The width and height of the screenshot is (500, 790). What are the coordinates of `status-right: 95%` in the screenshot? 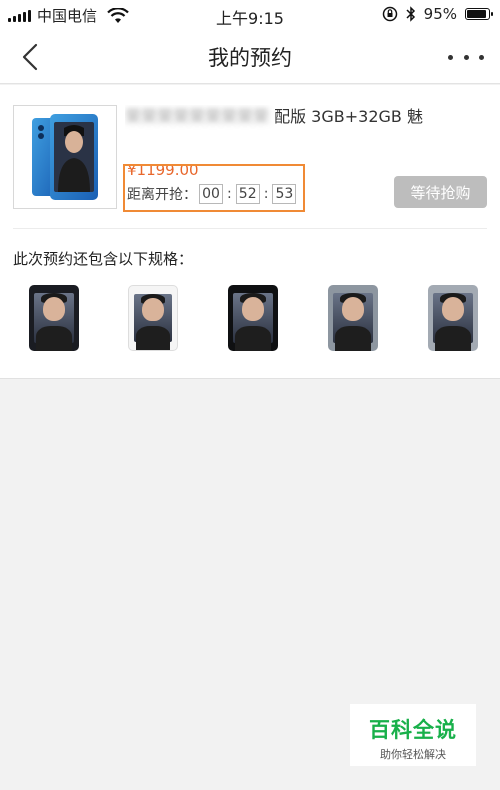 It's located at (437, 14).